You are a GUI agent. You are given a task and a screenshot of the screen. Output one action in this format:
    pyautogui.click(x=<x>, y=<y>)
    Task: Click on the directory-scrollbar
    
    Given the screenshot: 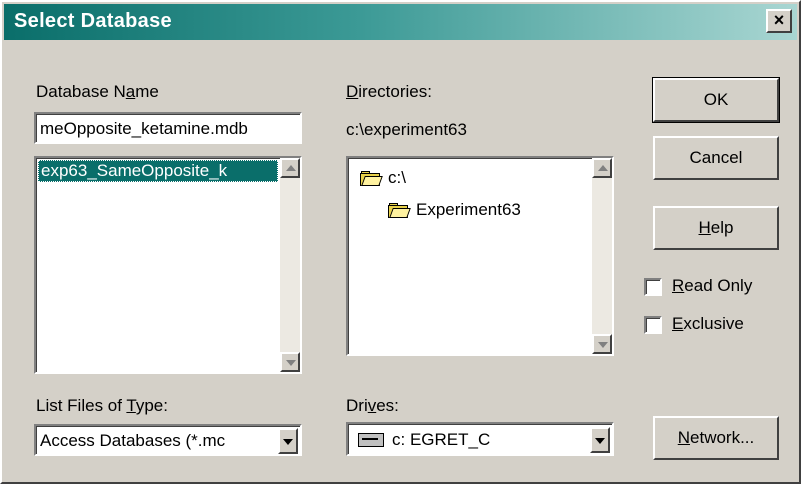 What is the action you would take?
    pyautogui.click(x=602, y=256)
    